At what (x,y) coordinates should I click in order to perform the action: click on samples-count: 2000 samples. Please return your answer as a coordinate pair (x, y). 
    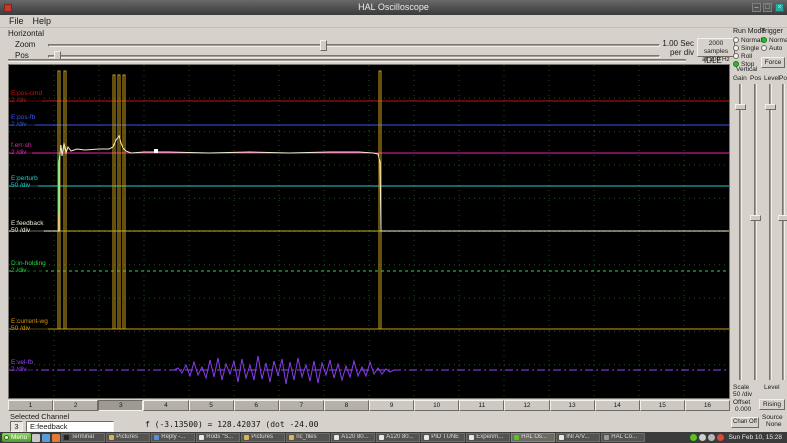
    Looking at the image, I should click on (716, 47).